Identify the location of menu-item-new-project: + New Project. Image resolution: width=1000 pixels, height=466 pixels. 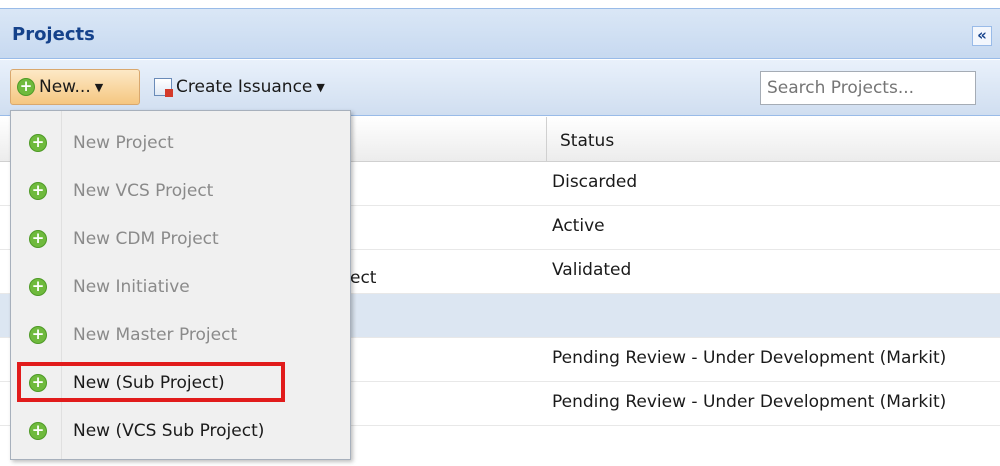
(180, 143).